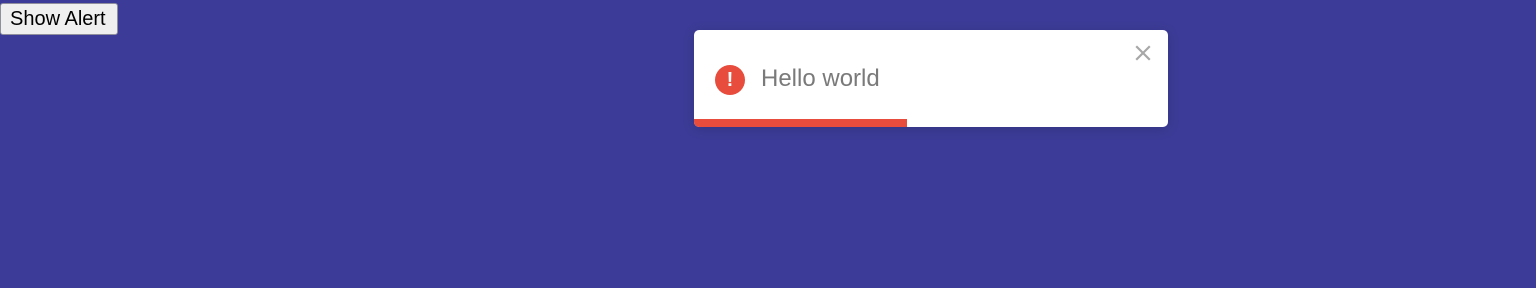  I want to click on toast-message: Hello world, so click(820, 78).